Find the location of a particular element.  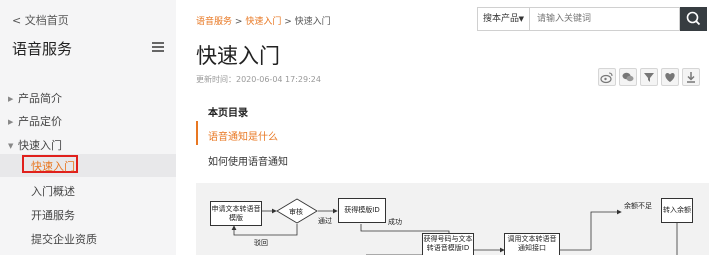

heart-icon is located at coordinates (670, 77).